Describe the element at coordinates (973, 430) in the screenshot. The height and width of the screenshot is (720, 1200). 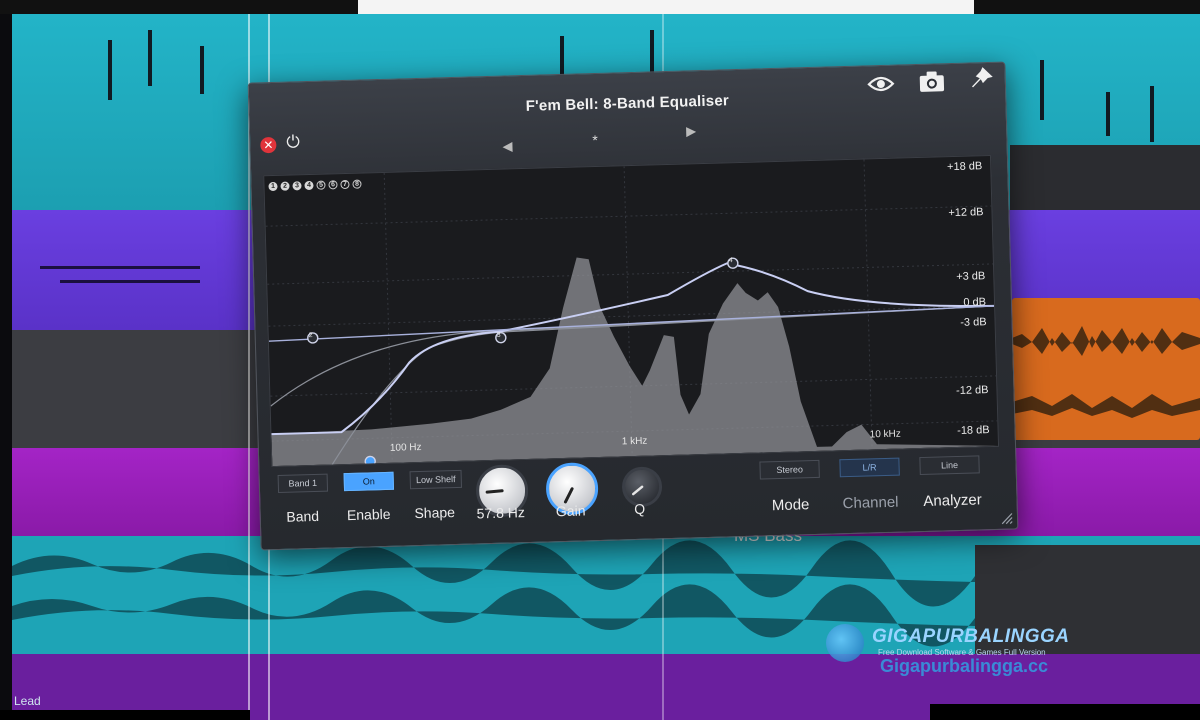
I see `db-label: -18 dB` at that location.